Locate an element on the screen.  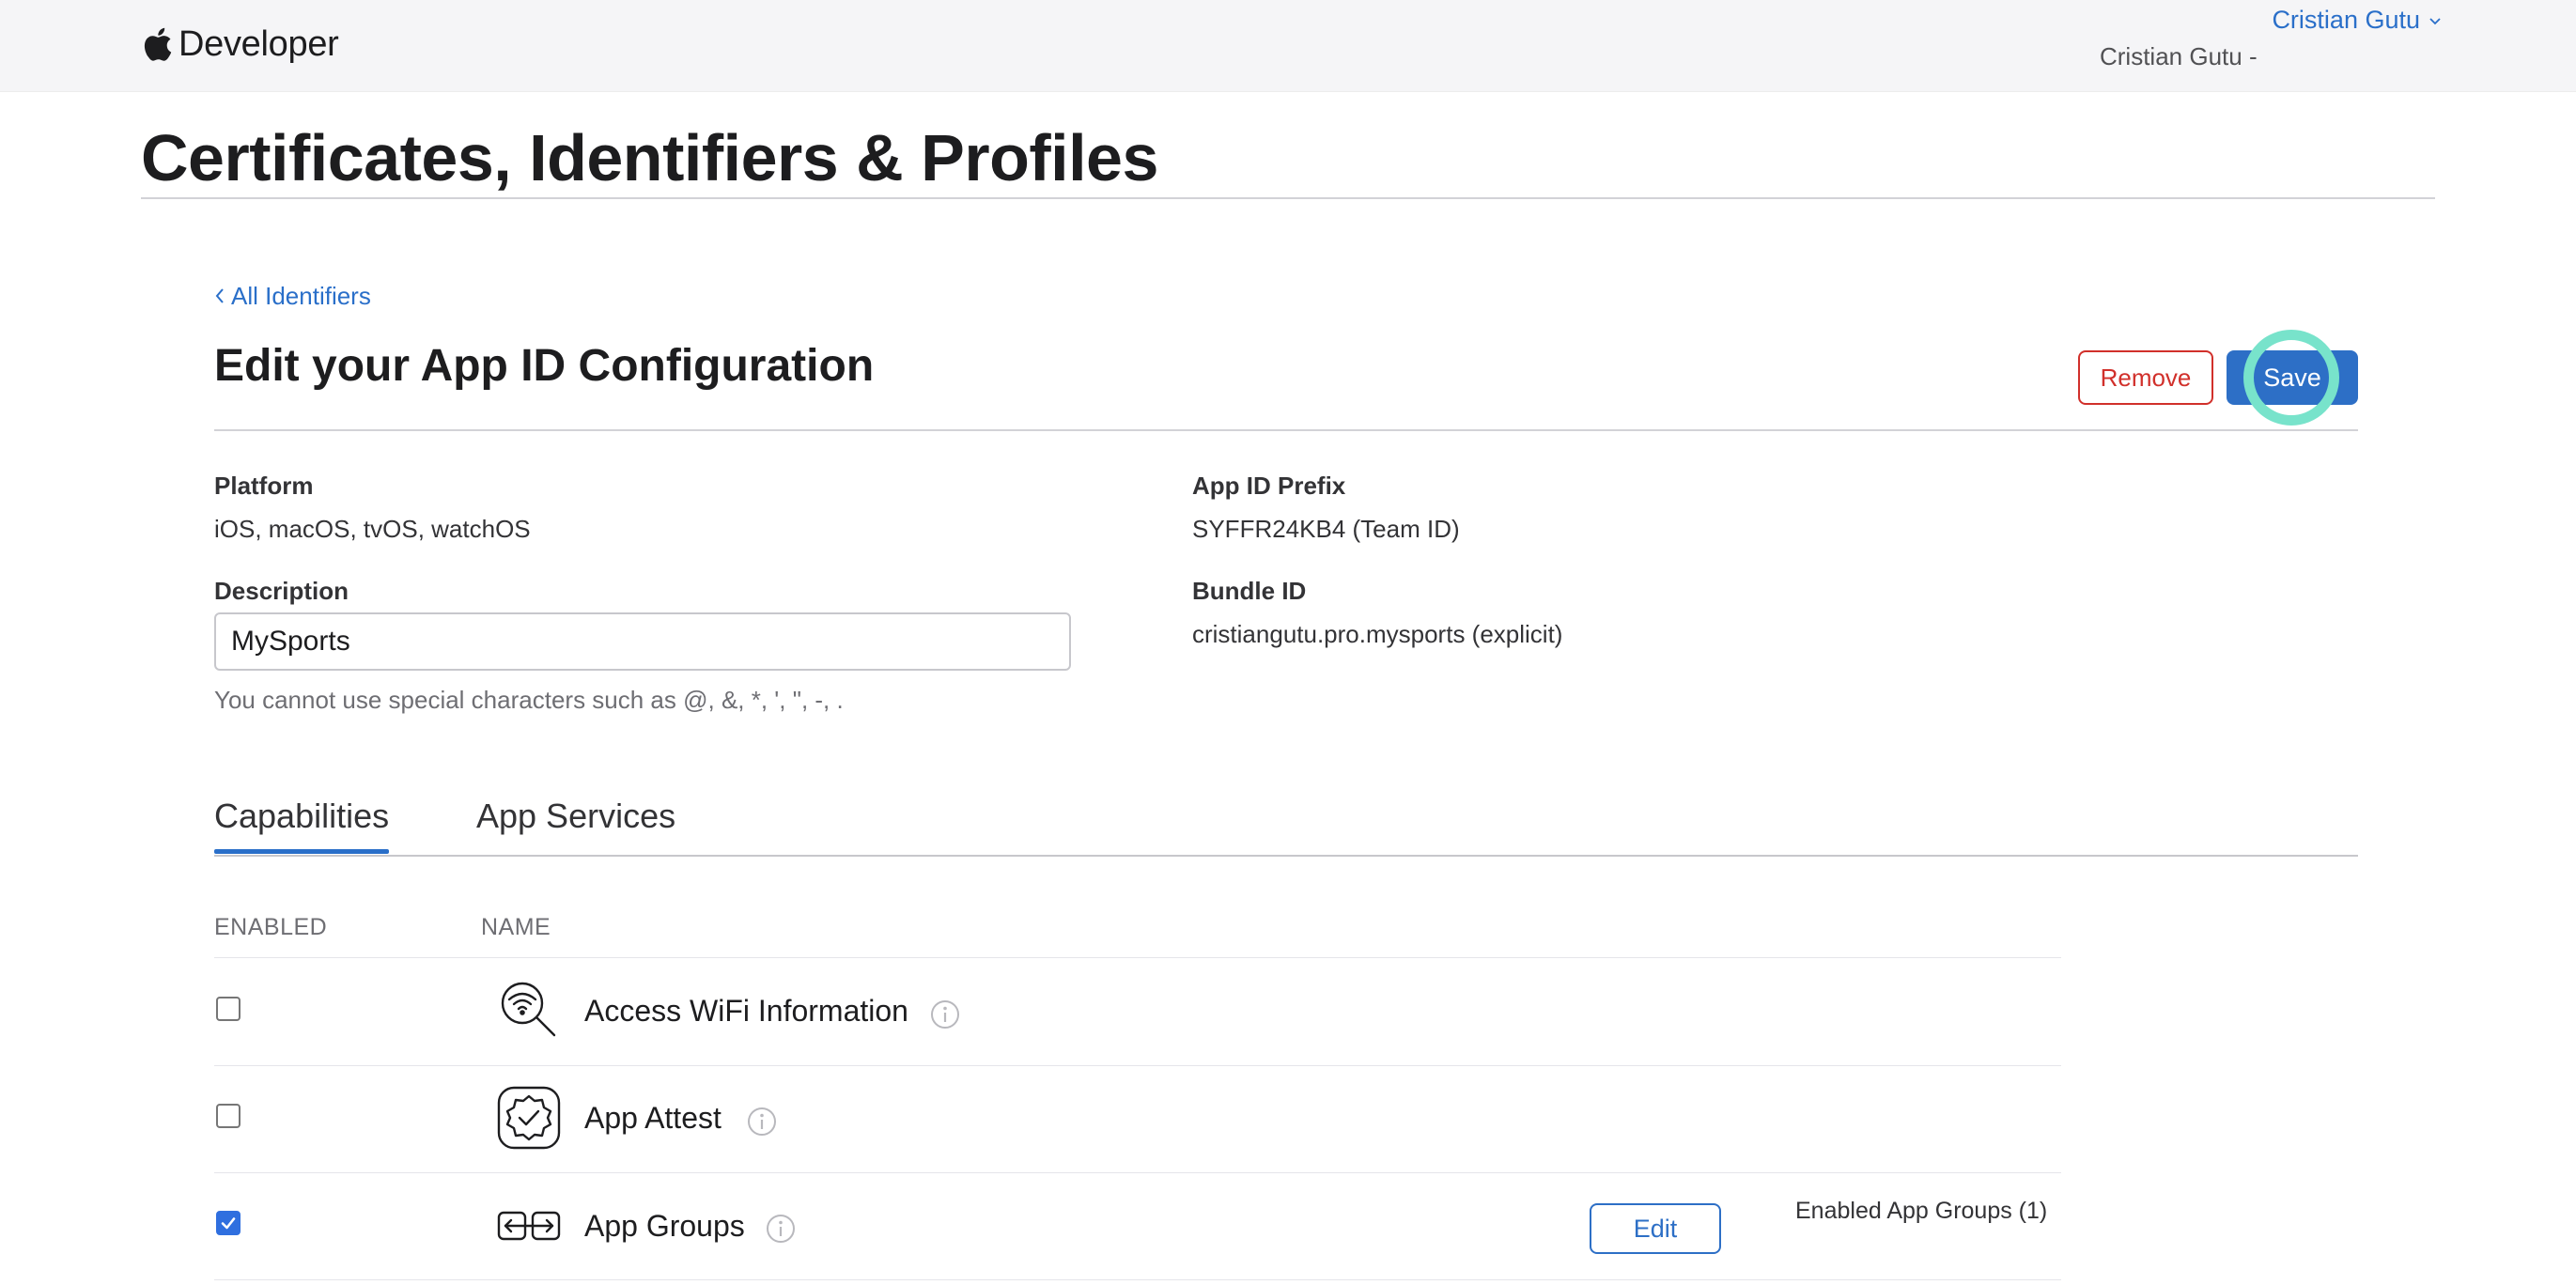
global-nav: Developer Cristian Gutu Cristian Gutu - is located at coordinates (1288, 46).